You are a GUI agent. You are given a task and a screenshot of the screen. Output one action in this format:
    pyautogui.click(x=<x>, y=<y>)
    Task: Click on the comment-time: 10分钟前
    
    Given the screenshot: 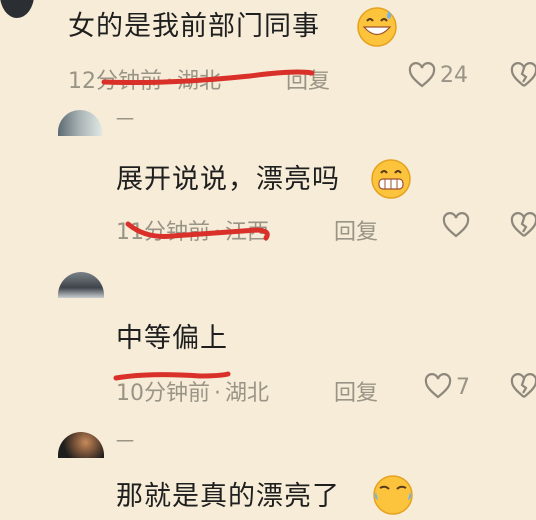 What is the action you would take?
    pyautogui.click(x=163, y=393)
    